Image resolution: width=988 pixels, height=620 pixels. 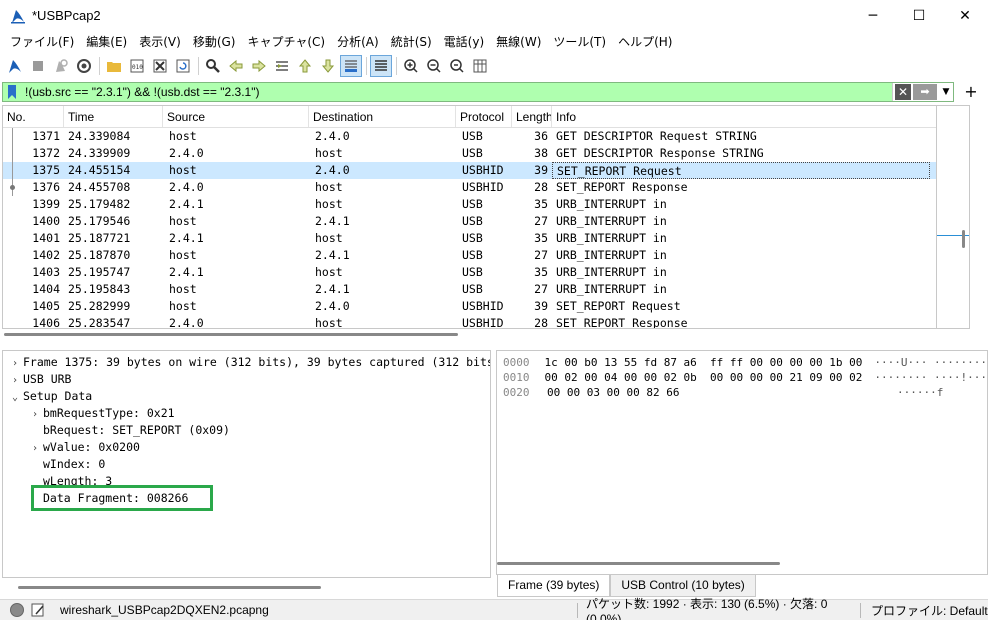 I want to click on resize-columns-button, so click(x=480, y=66).